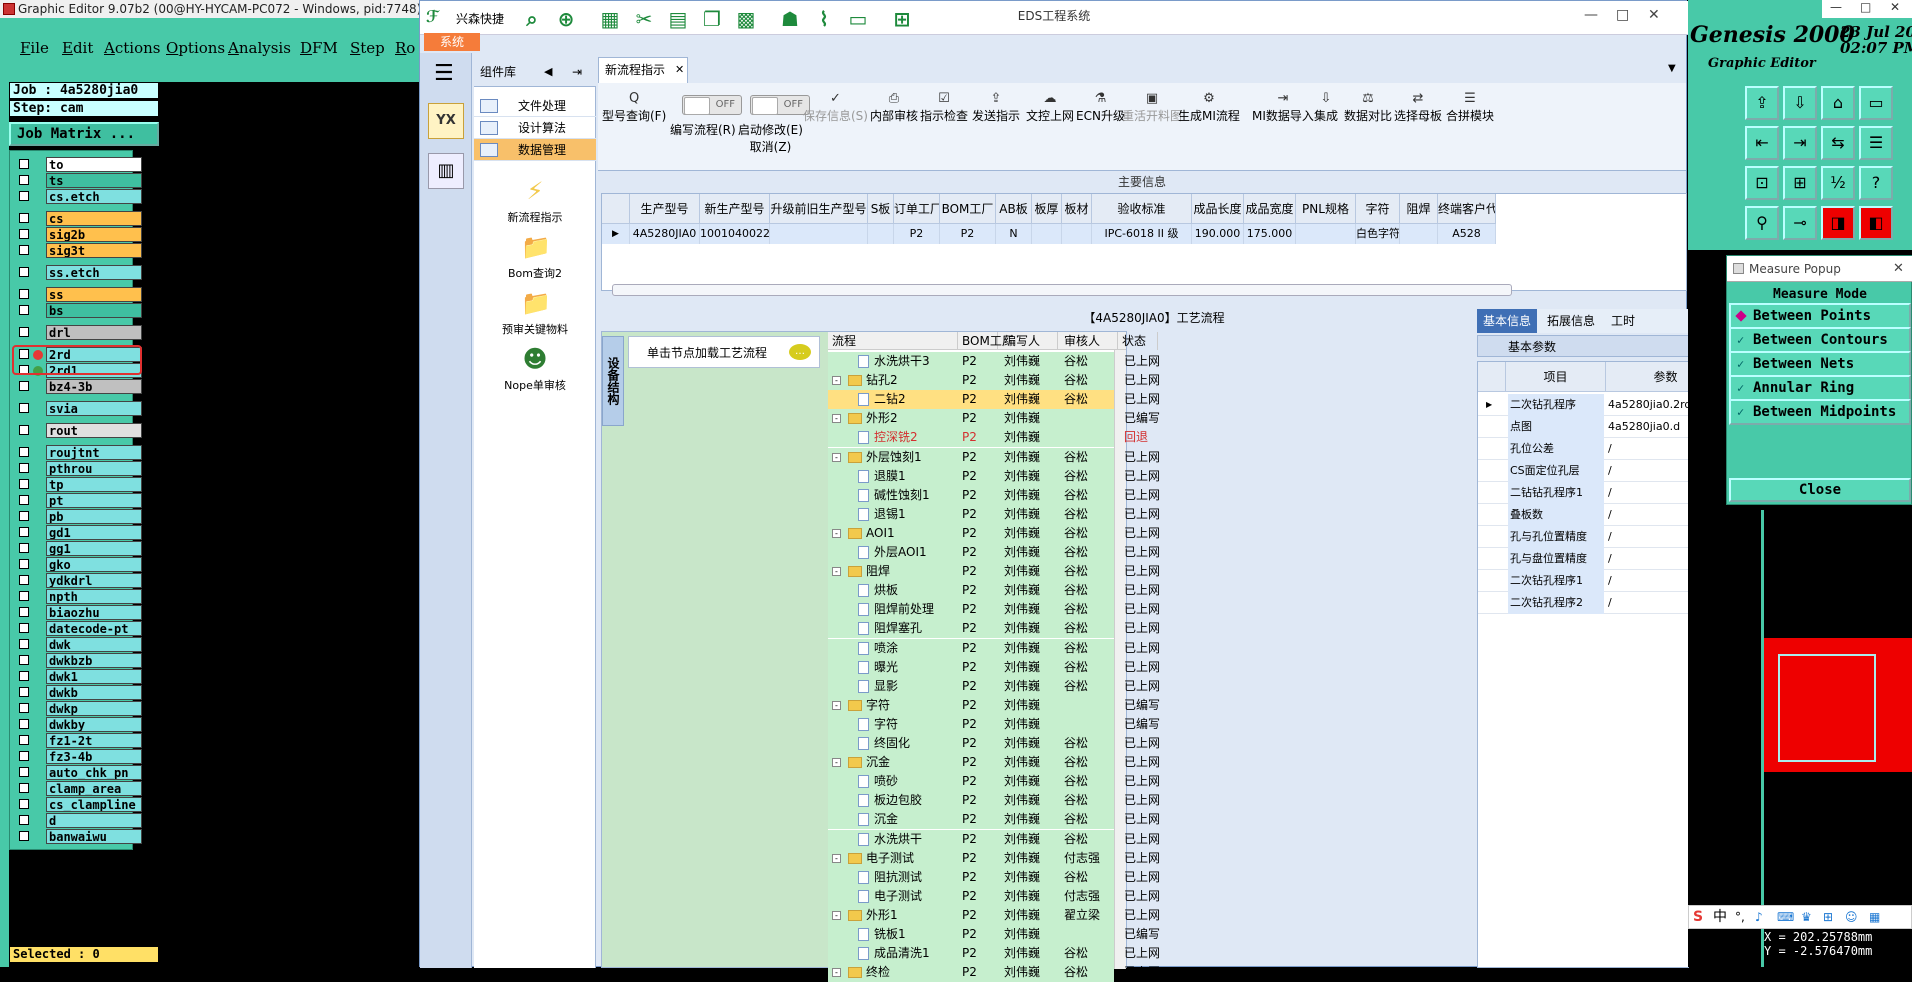  Describe the element at coordinates (994, 972) in the screenshot. I see `tree-row: - 终检 P2 刘伟巍 谷松 已上网` at that location.